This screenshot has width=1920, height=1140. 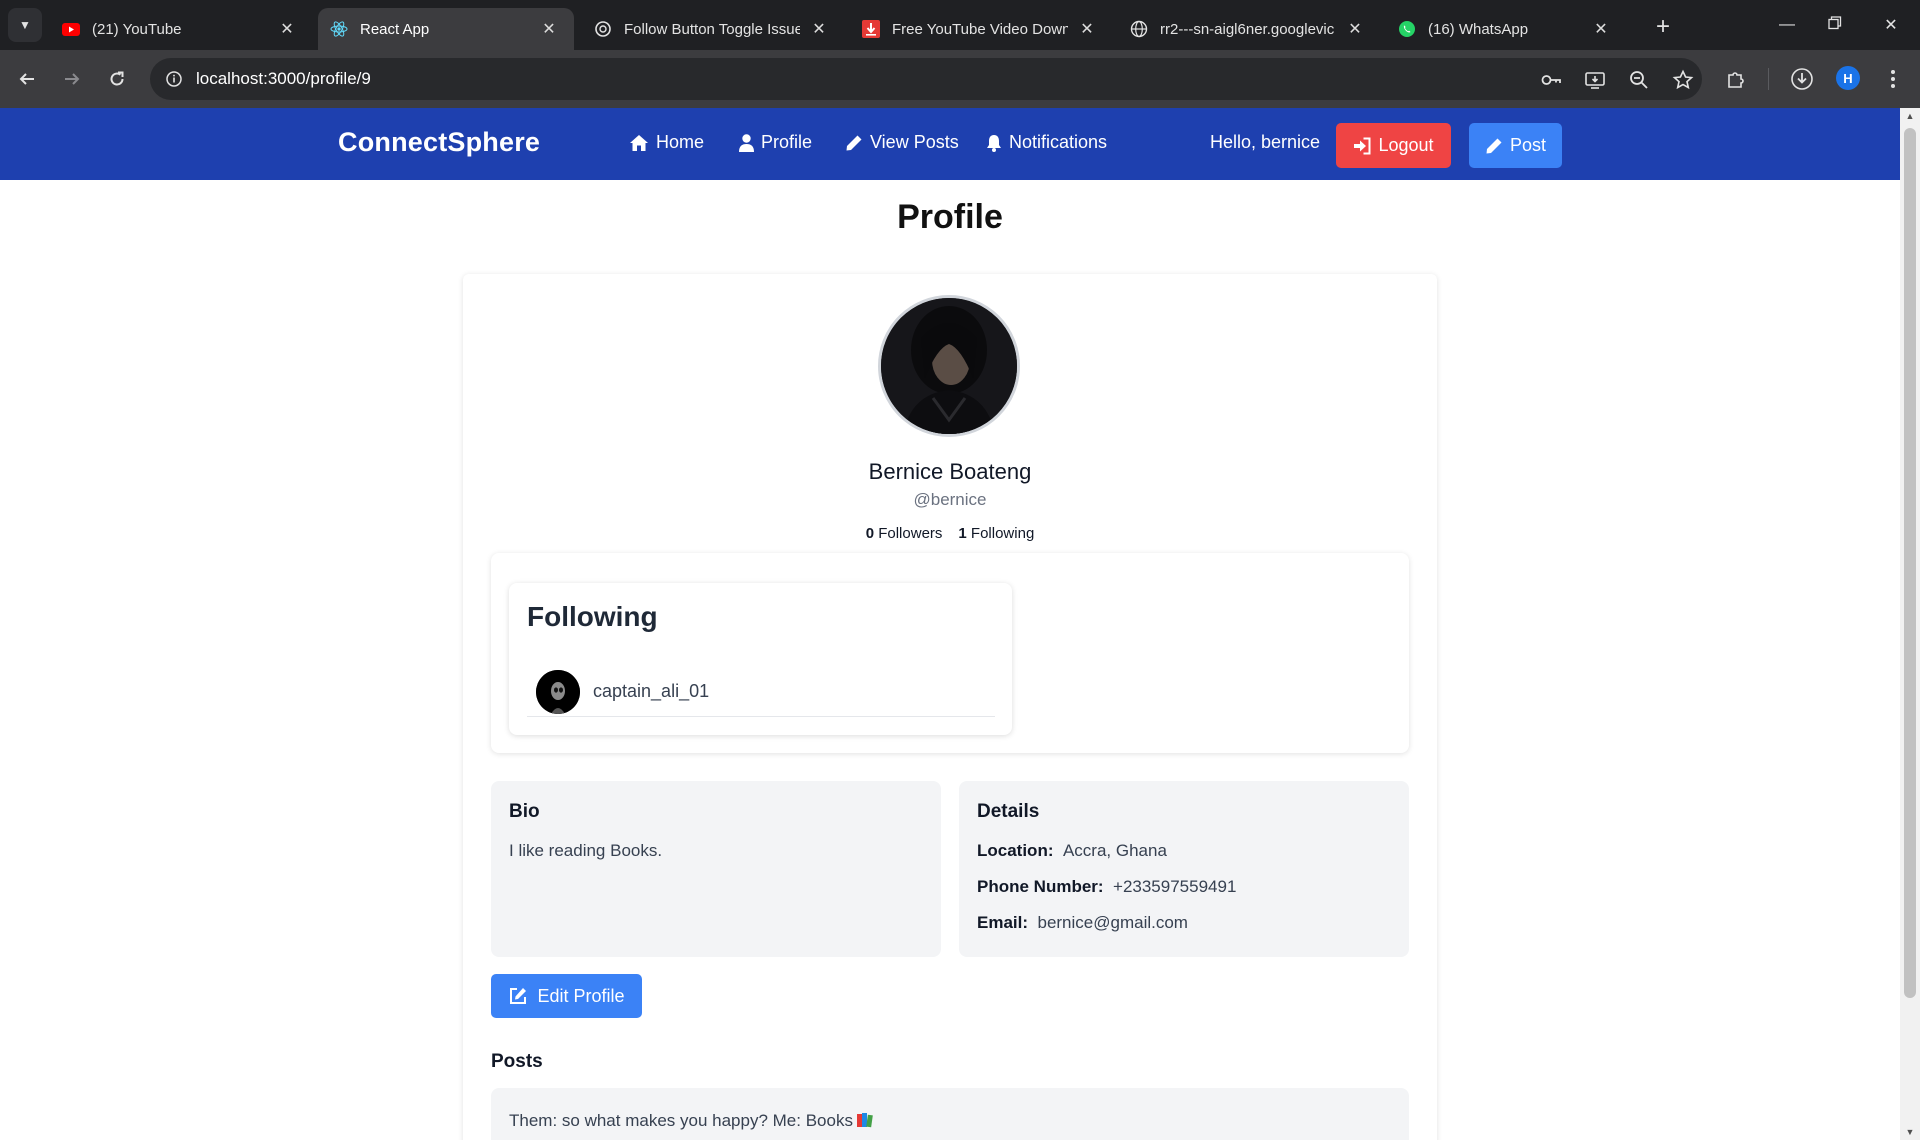 I want to click on tab-title: (16) WhatsApp, so click(x=1478, y=29).